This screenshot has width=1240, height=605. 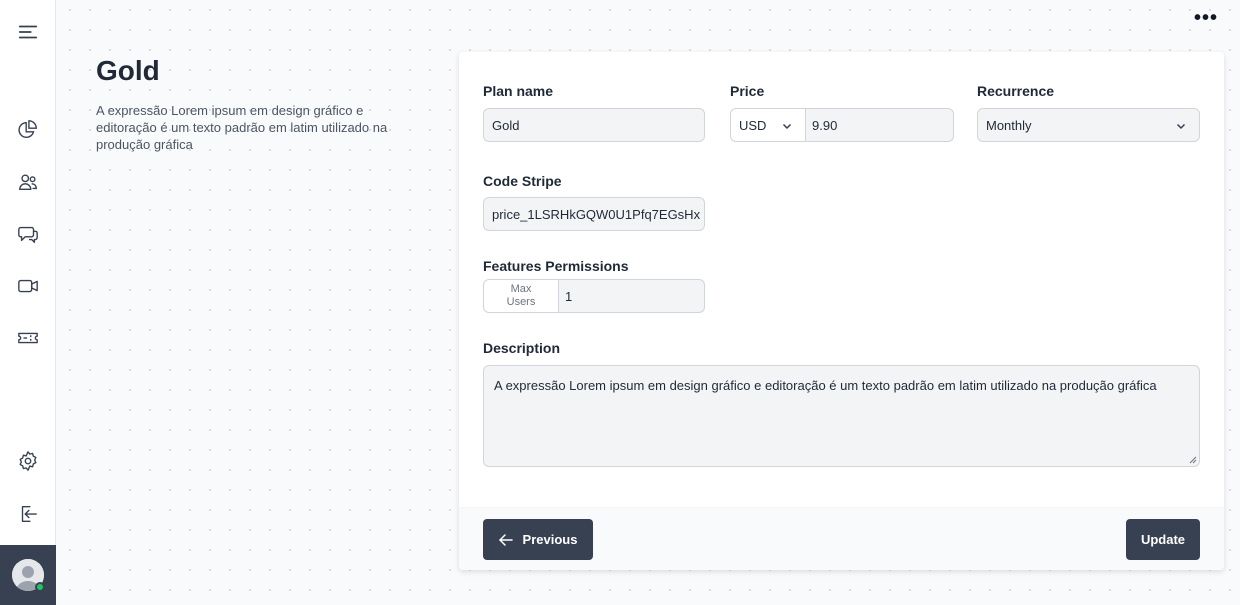 I want to click on sidebar-item-dashboard, so click(x=28, y=130).